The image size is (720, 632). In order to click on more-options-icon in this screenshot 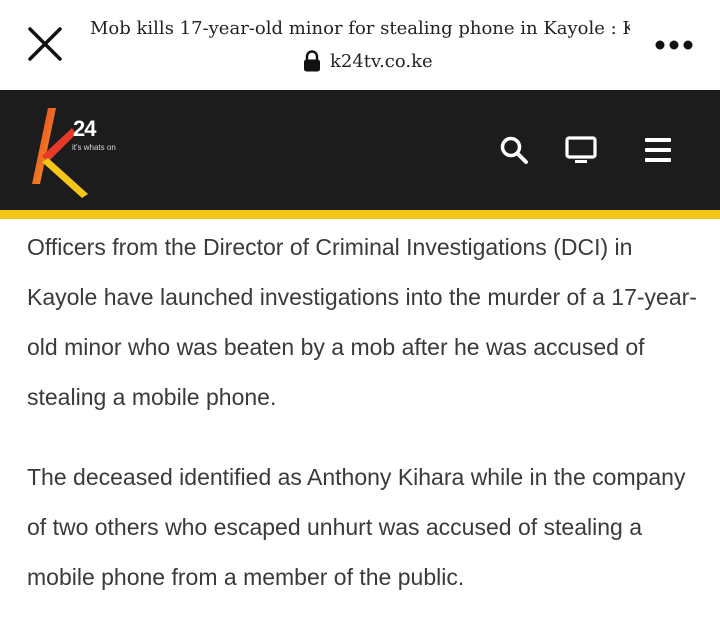, I will do `click(674, 45)`.